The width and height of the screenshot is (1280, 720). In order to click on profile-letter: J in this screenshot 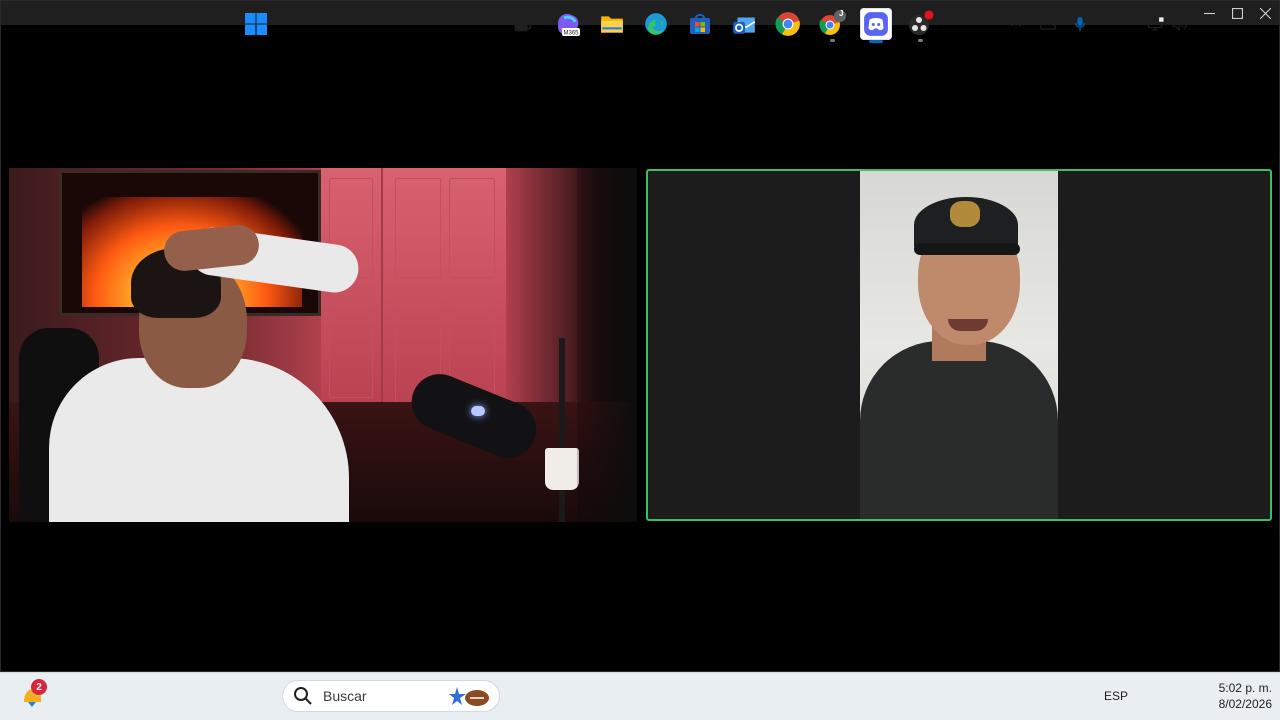, I will do `click(841, 13)`.